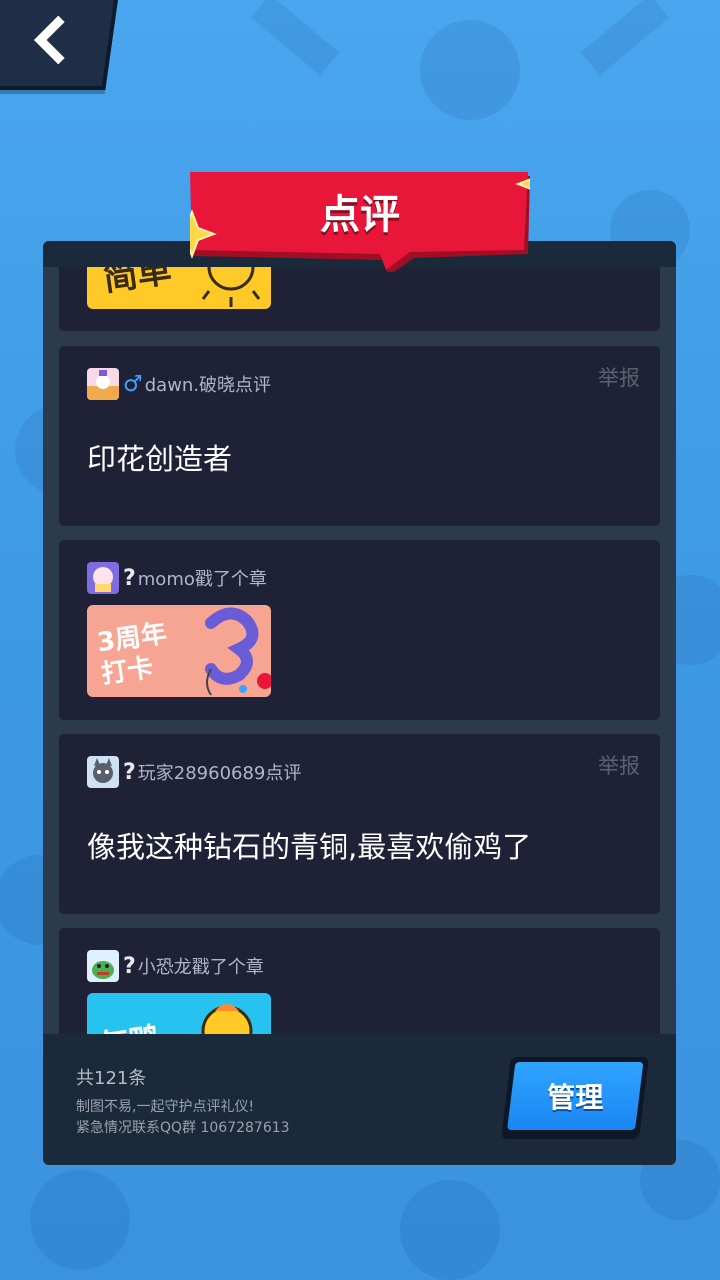 This screenshot has width=720, height=1280. I want to click on comment-card: ? momo戳了个章 3周年打卡, so click(359, 630).